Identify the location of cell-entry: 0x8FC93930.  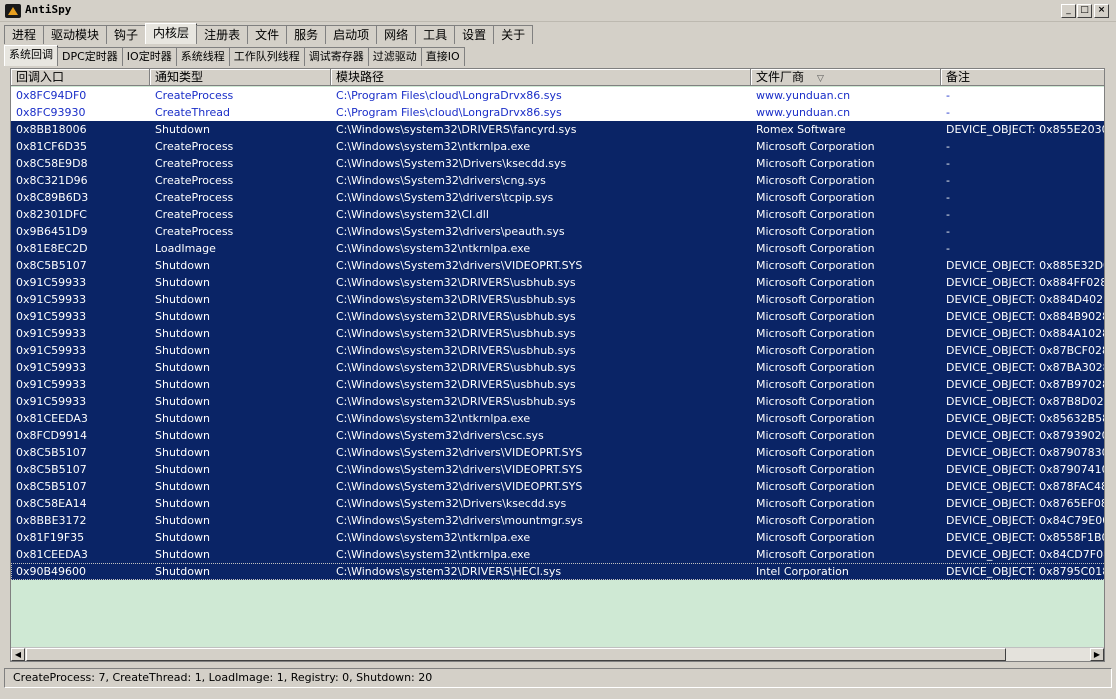
(51, 112).